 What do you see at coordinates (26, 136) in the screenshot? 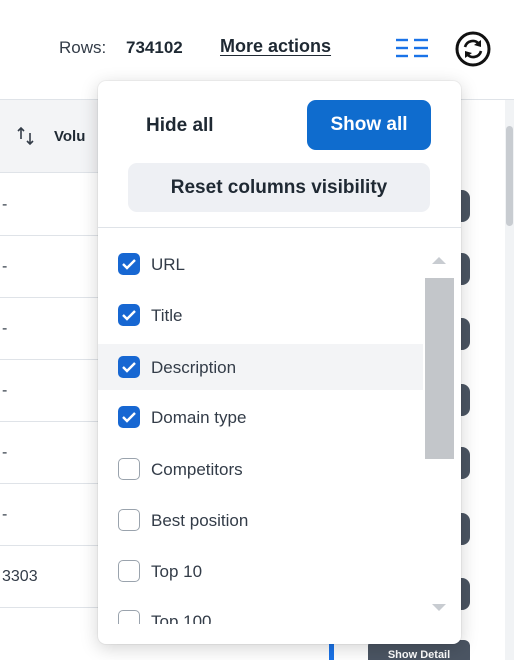
I see `sort-icon` at bounding box center [26, 136].